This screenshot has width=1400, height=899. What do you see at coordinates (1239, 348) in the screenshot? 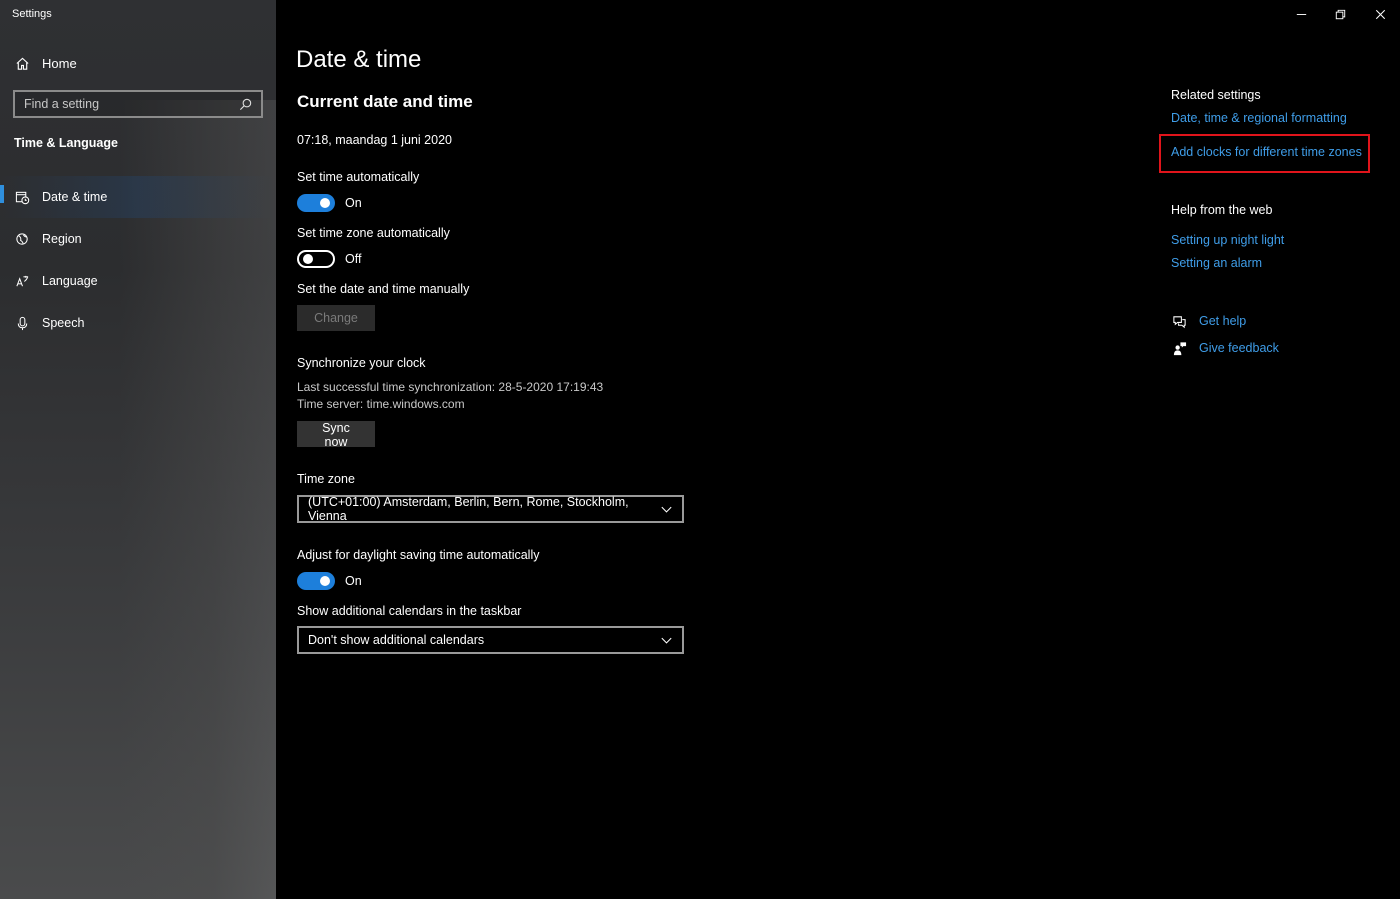
I see `give-feedback-link: Give feedback` at bounding box center [1239, 348].